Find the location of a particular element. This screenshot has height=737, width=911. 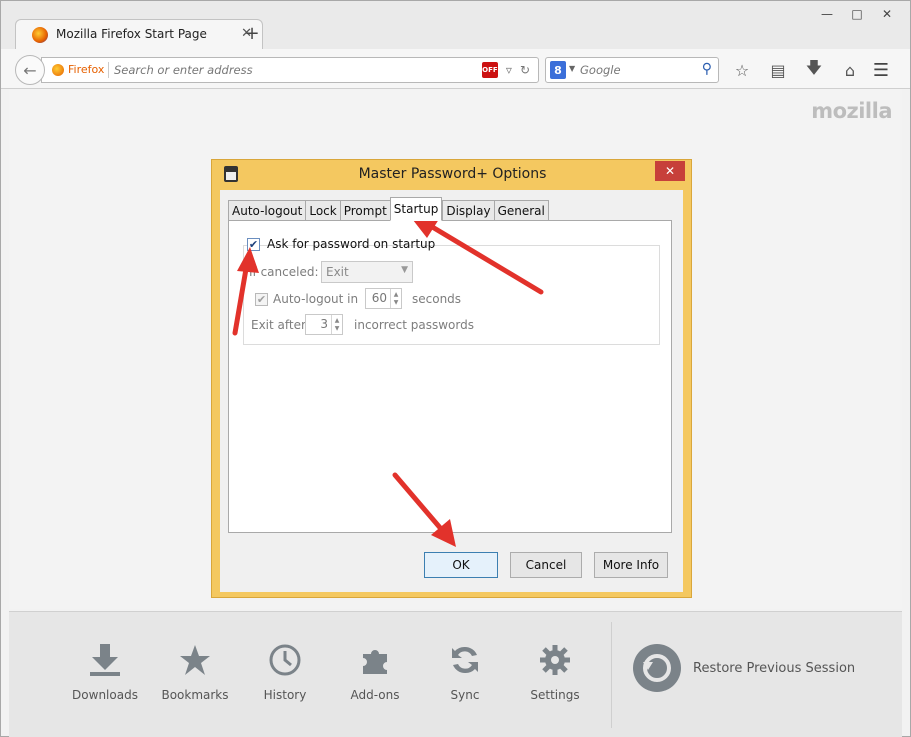

launcher-label: Add-ons is located at coordinates (375, 695).